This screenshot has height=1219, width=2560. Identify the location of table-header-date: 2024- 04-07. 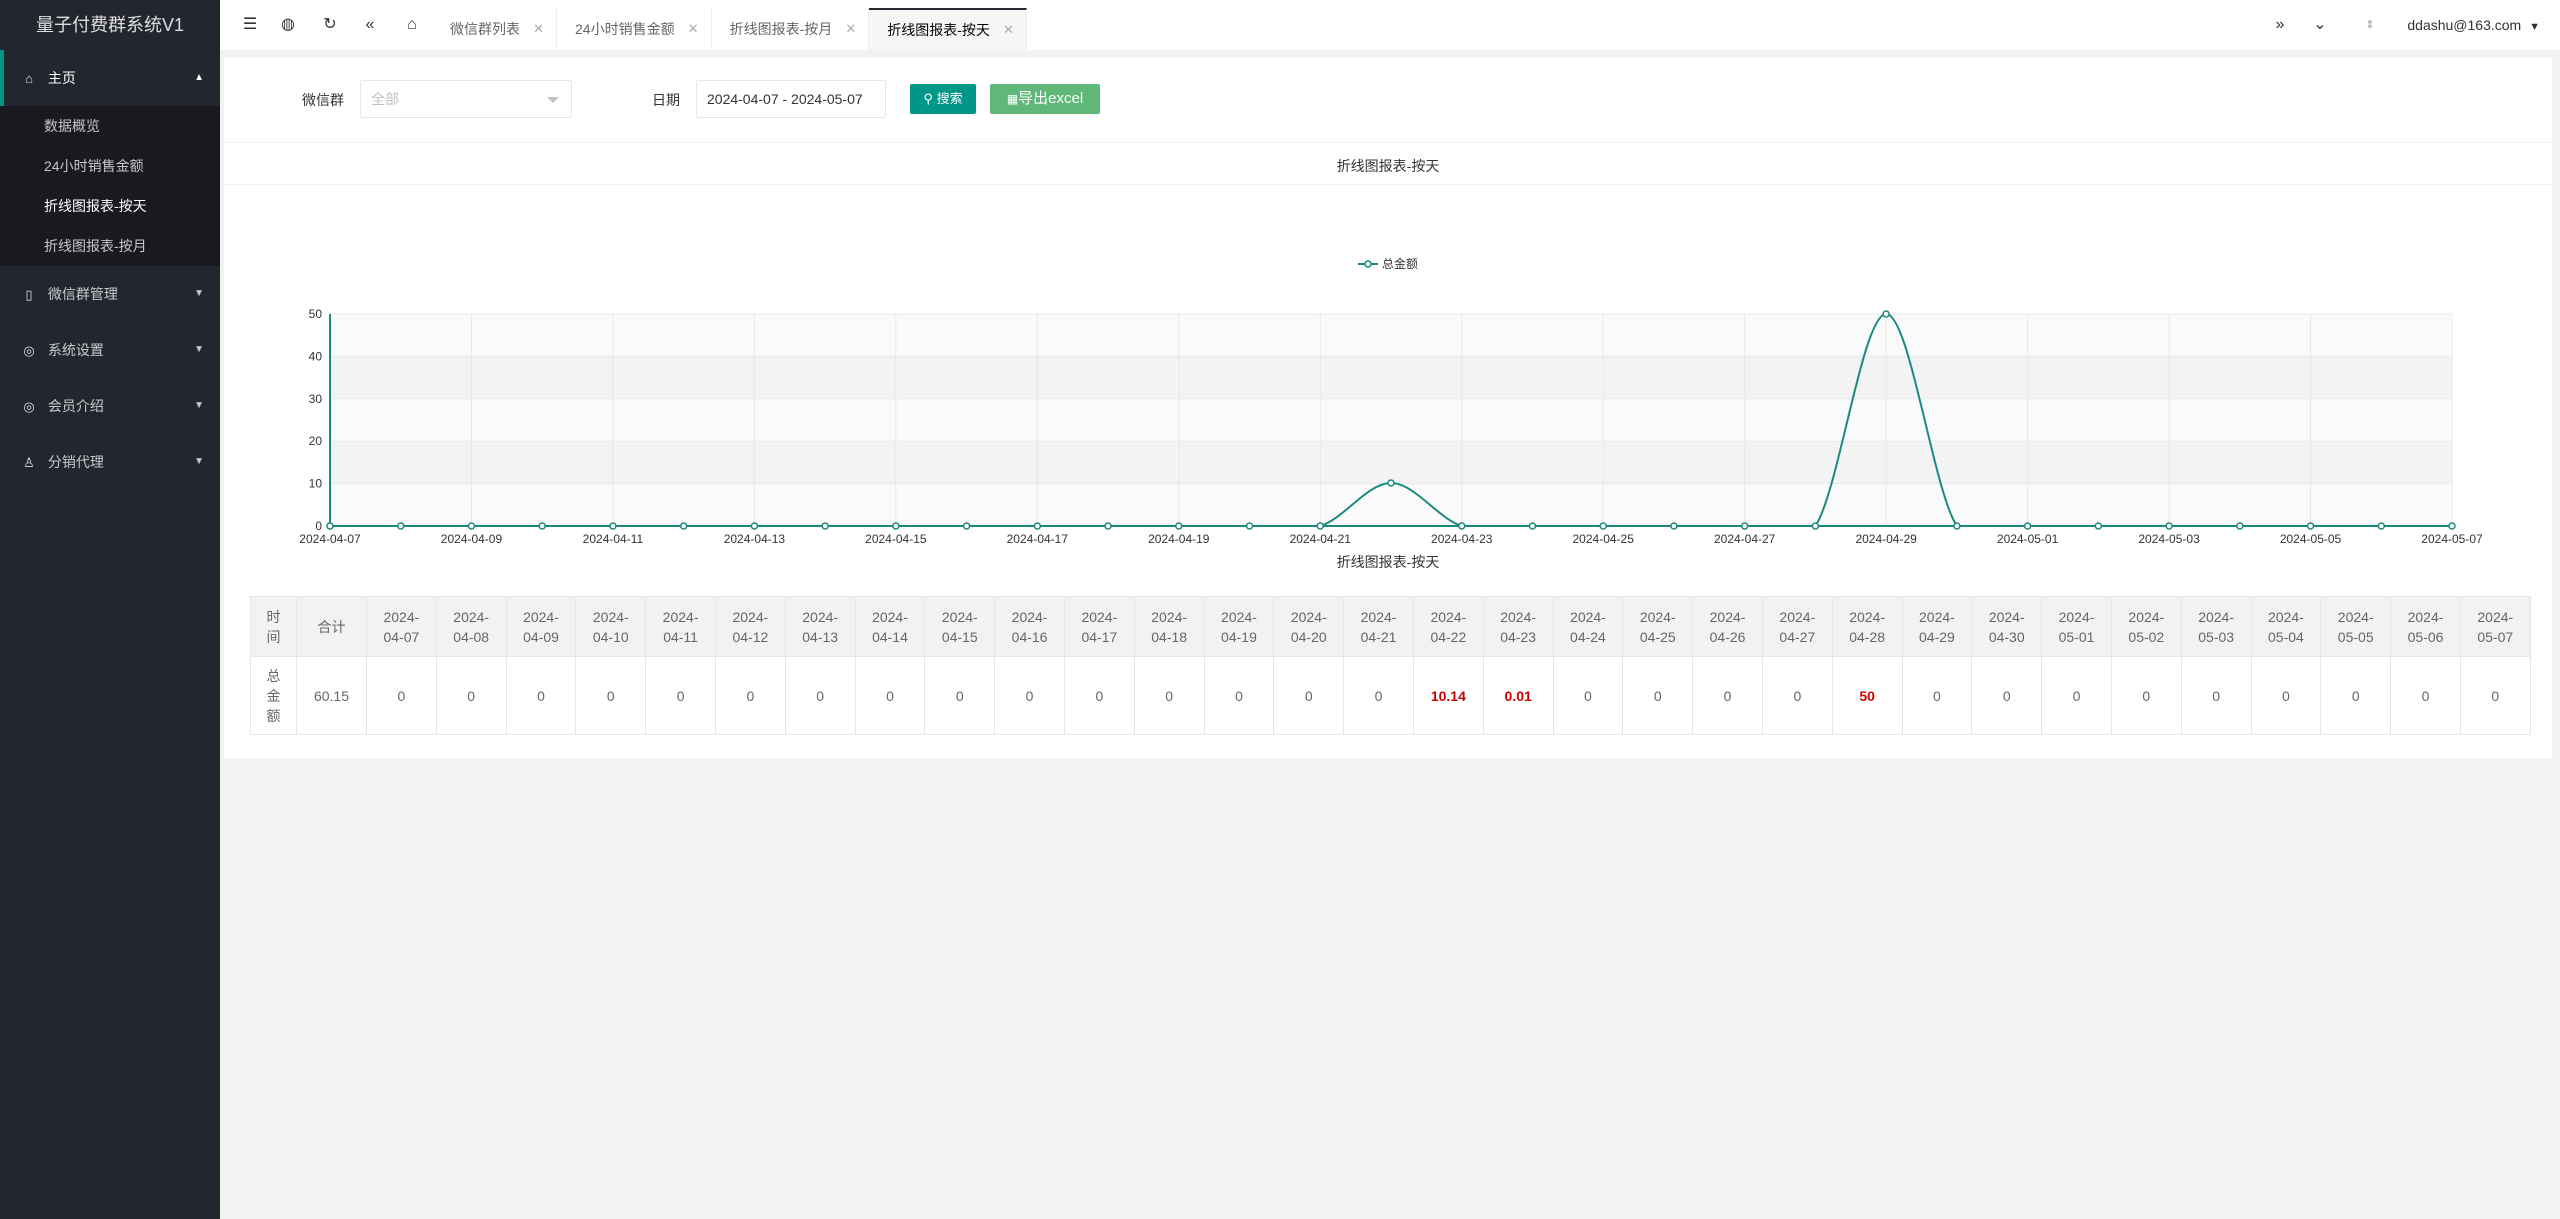
(401, 626).